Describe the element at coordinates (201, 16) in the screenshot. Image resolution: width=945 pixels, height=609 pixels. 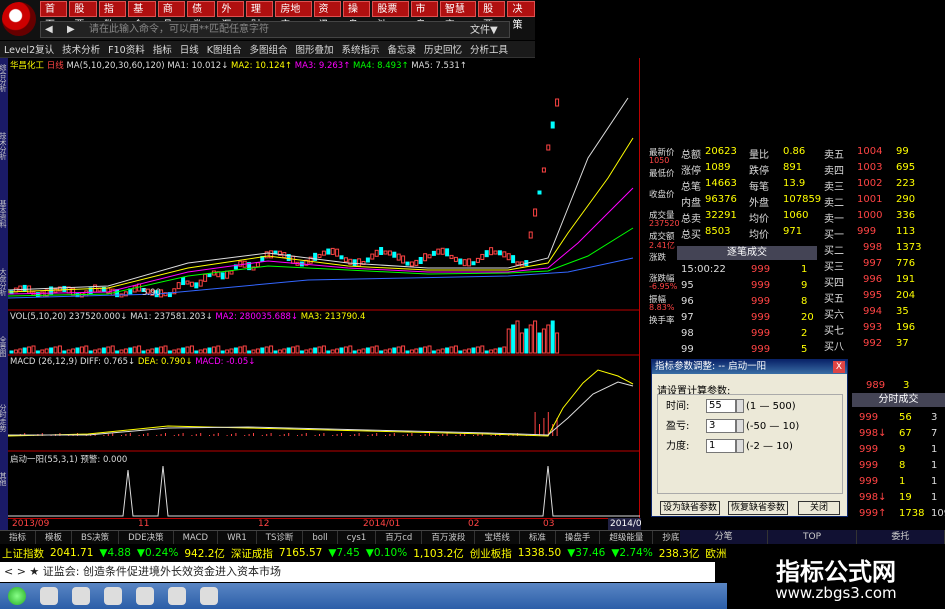
I see `menu-item: 债券` at that location.